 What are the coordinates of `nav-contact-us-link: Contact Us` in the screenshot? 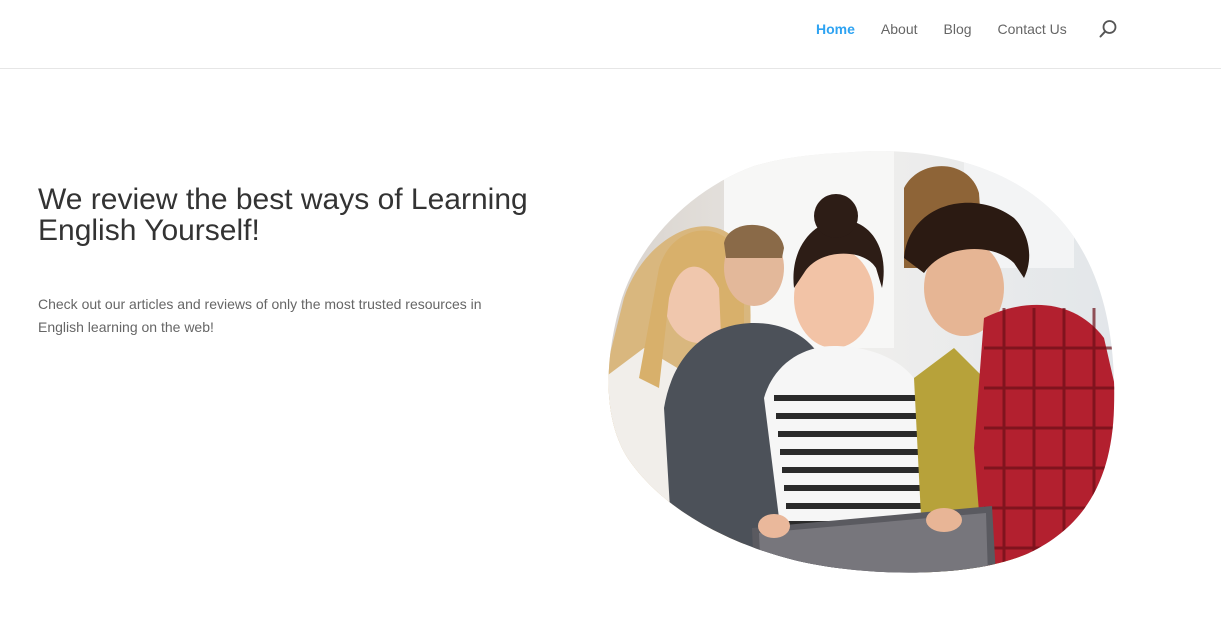 It's located at (1032, 29).